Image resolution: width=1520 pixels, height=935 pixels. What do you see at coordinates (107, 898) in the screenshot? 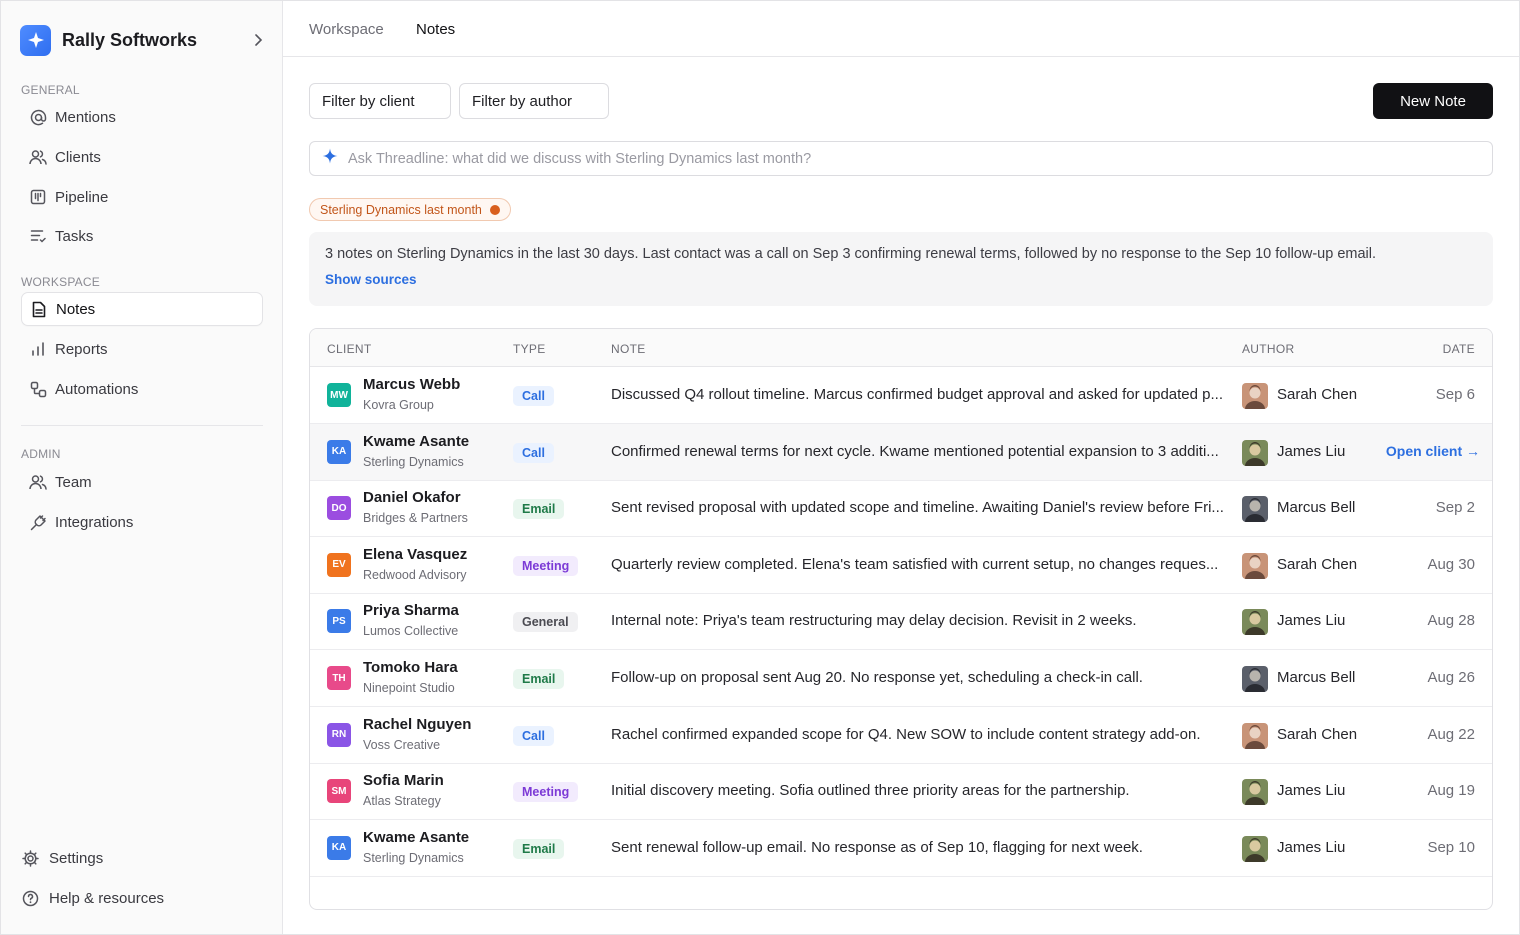
I see `help-label: Help & resources` at bounding box center [107, 898].